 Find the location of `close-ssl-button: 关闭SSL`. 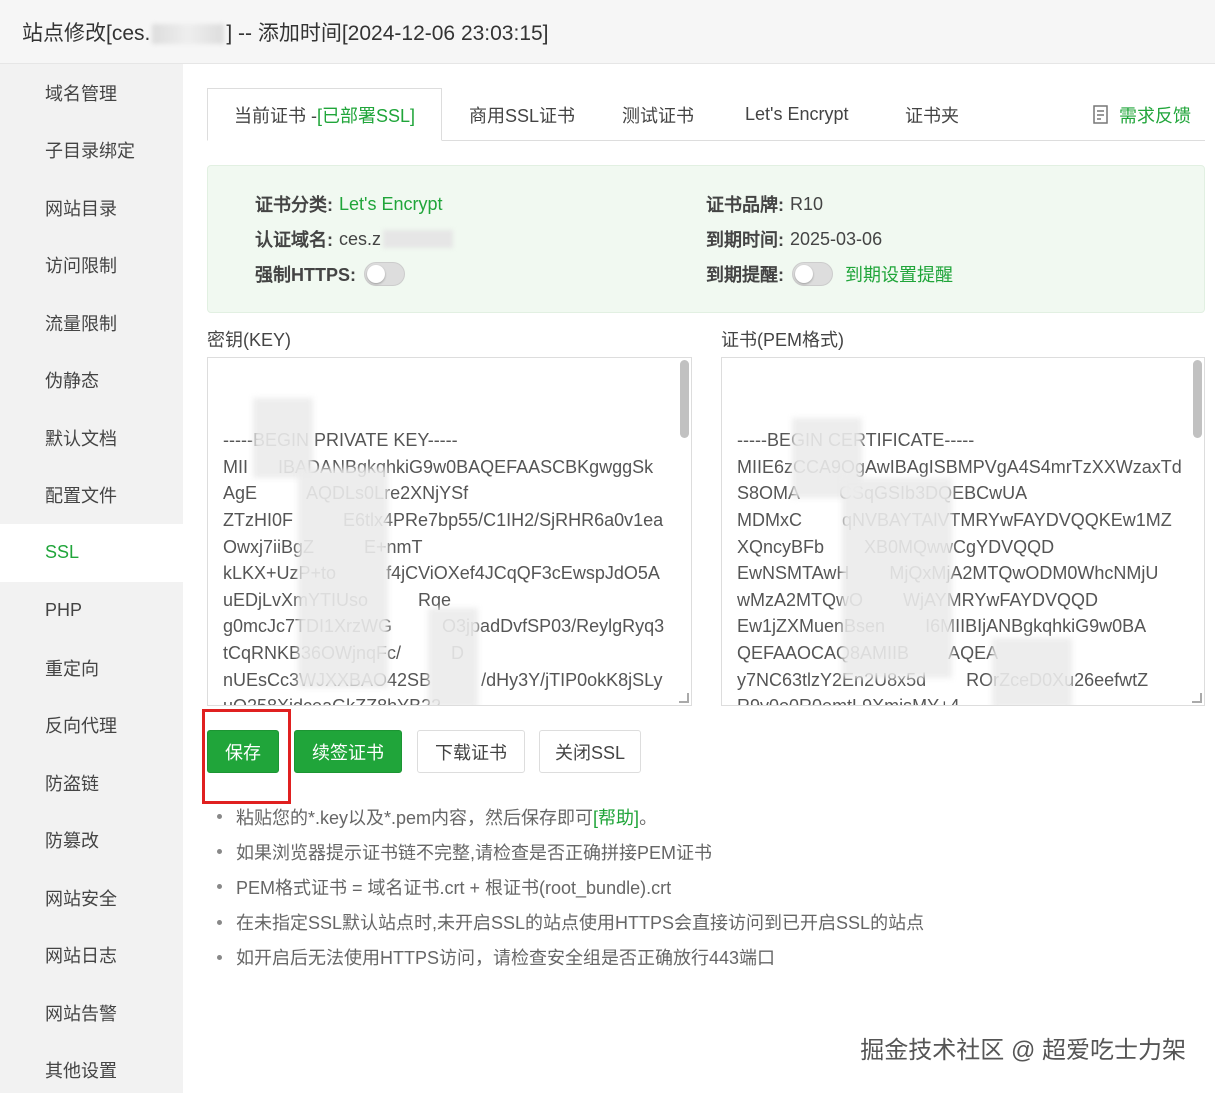

close-ssl-button: 关闭SSL is located at coordinates (590, 751).